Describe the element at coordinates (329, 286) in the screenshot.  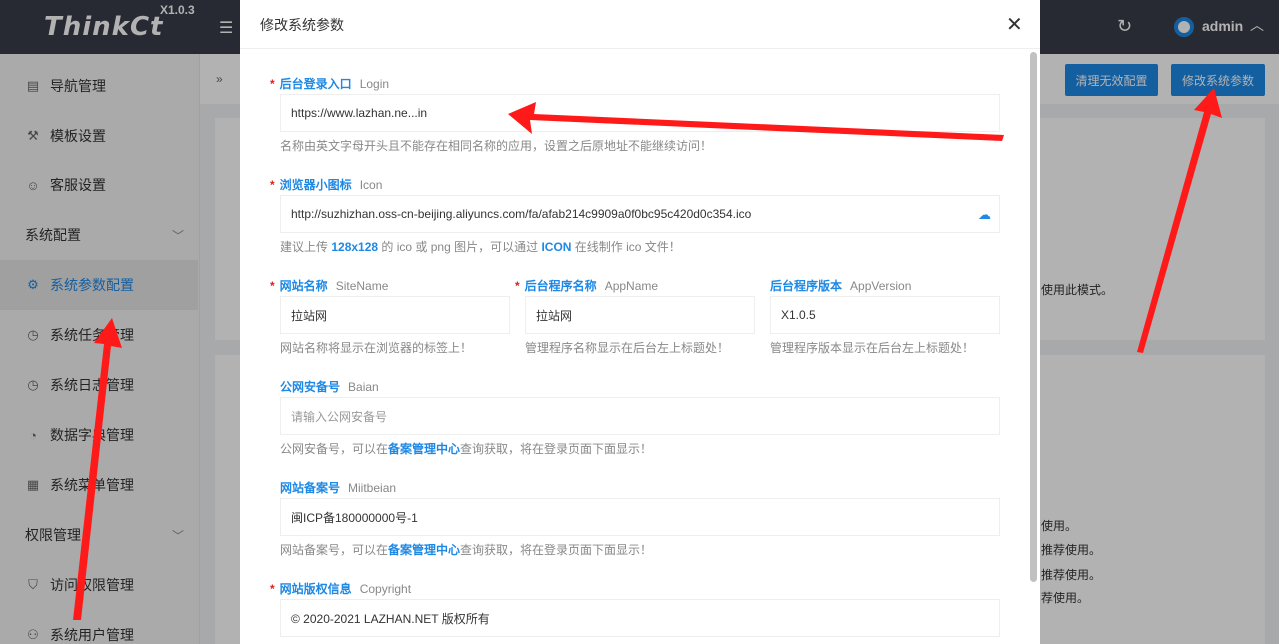
I see `sitename-label: * 网站名称 SiteName` at that location.